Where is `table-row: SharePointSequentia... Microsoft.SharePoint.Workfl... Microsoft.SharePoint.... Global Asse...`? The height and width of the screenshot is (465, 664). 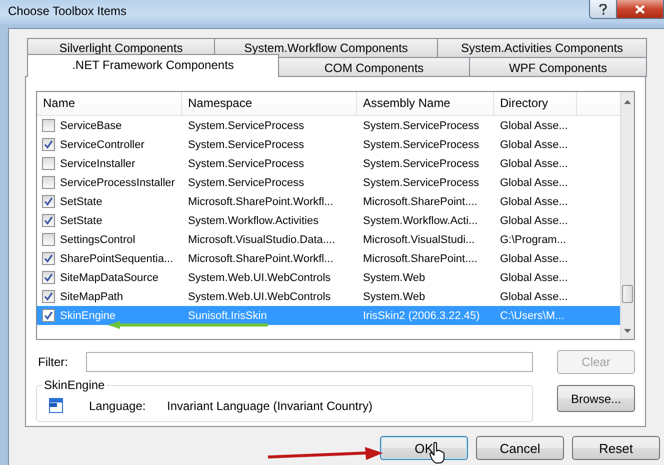 table-row: SharePointSequentia... Microsoft.SharePoint.Workfl... Microsoft.SharePoint.... Global Asse... is located at coordinates (328, 258).